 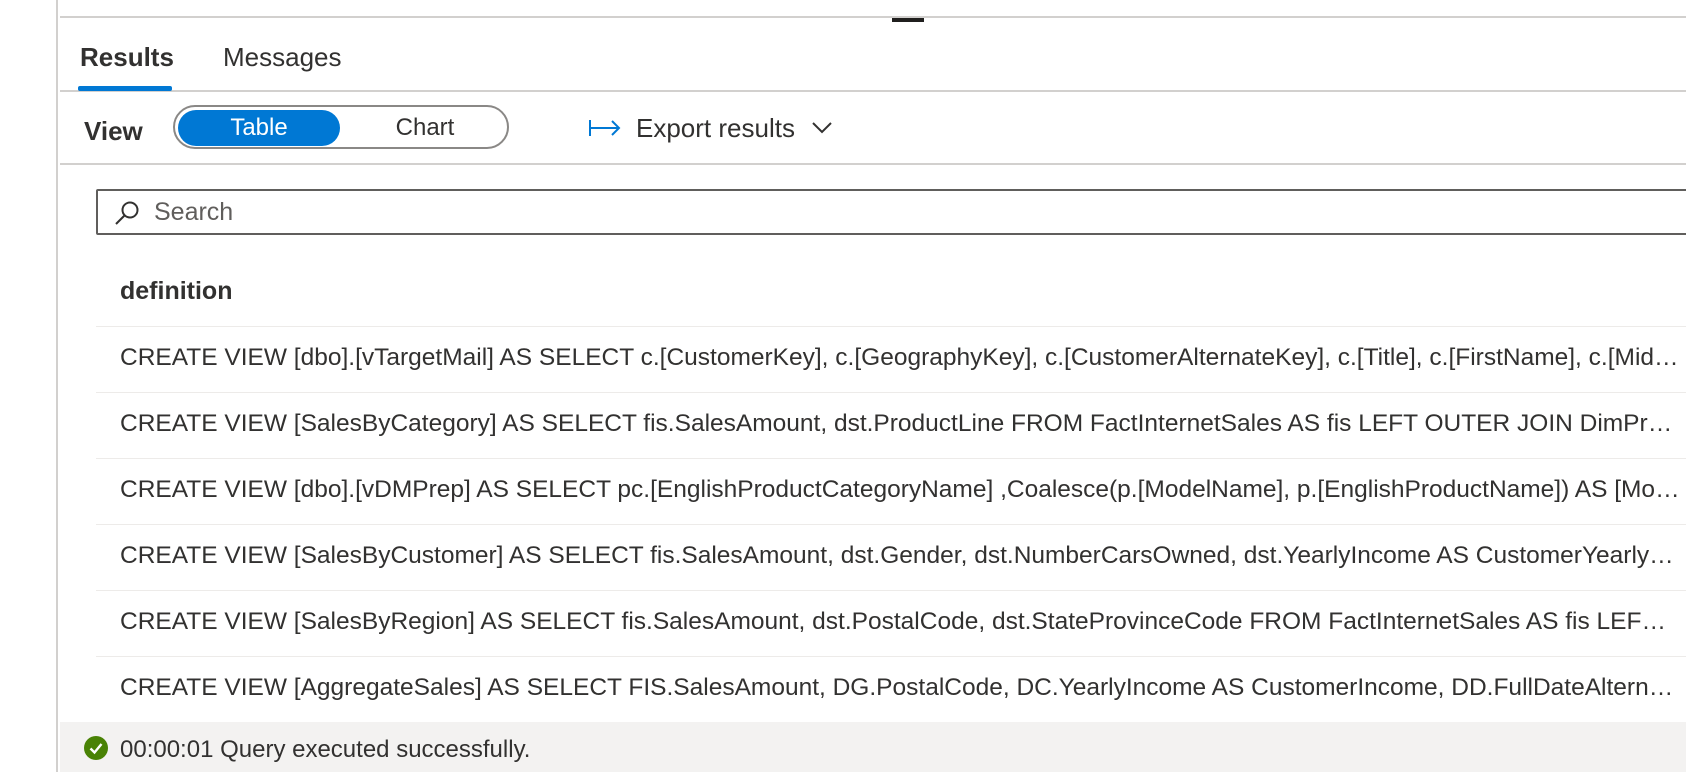 What do you see at coordinates (891, 291) in the screenshot?
I see `grid-header: definition` at bounding box center [891, 291].